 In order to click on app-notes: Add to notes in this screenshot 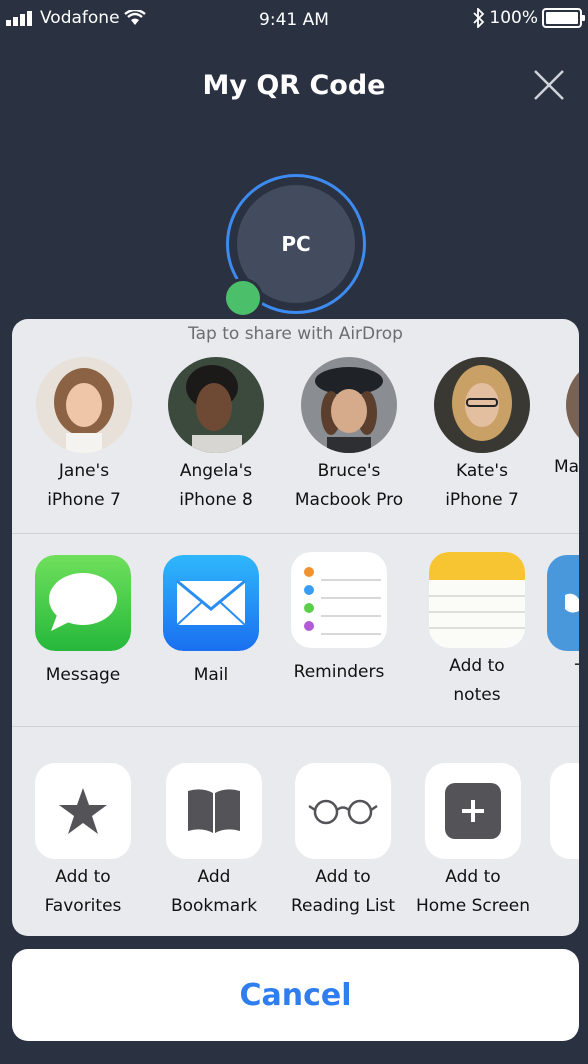, I will do `click(477, 631)`.